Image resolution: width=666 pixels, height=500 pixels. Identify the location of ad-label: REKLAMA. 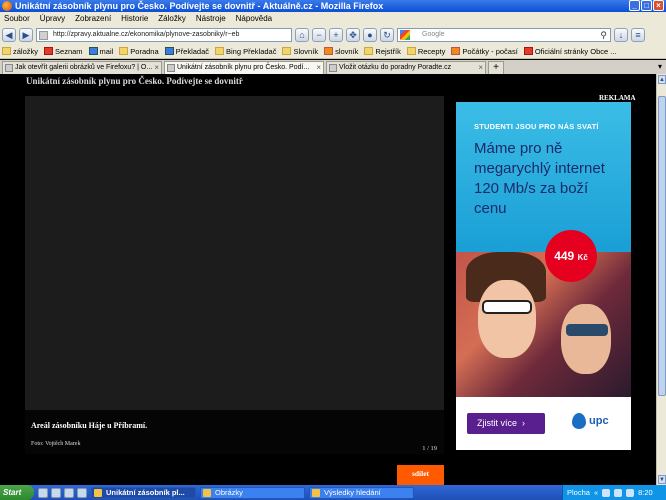
(617, 98).